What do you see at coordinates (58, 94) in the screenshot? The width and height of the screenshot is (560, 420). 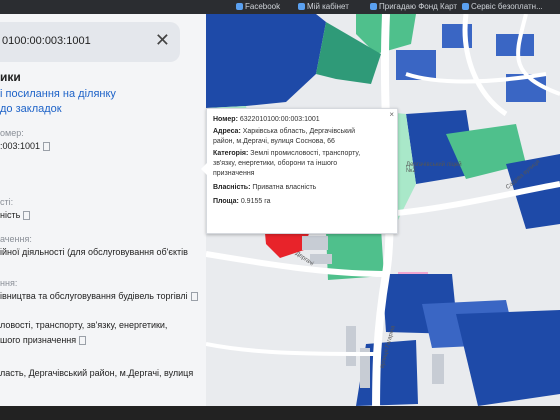 I see `copy-link-button: і посилання на ділянку` at bounding box center [58, 94].